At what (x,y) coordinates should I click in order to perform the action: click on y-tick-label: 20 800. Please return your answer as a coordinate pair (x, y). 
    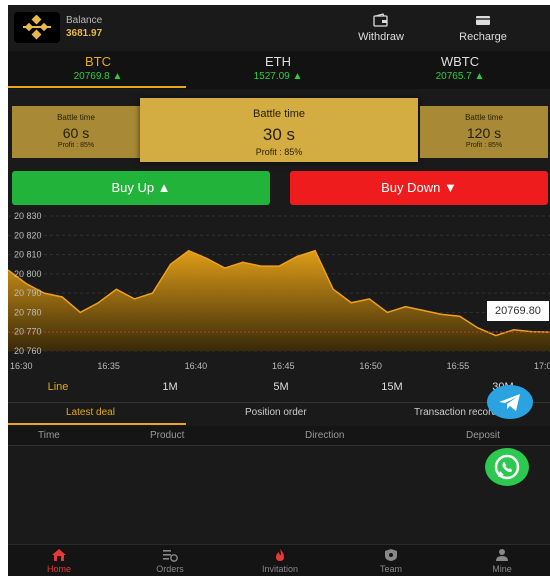
    Looking at the image, I should click on (28, 274).